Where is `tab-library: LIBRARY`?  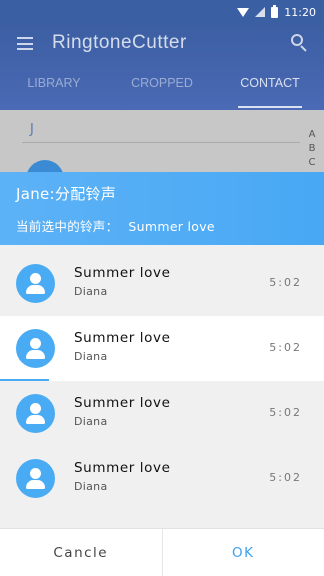
tab-library: LIBRARY is located at coordinates (54, 89).